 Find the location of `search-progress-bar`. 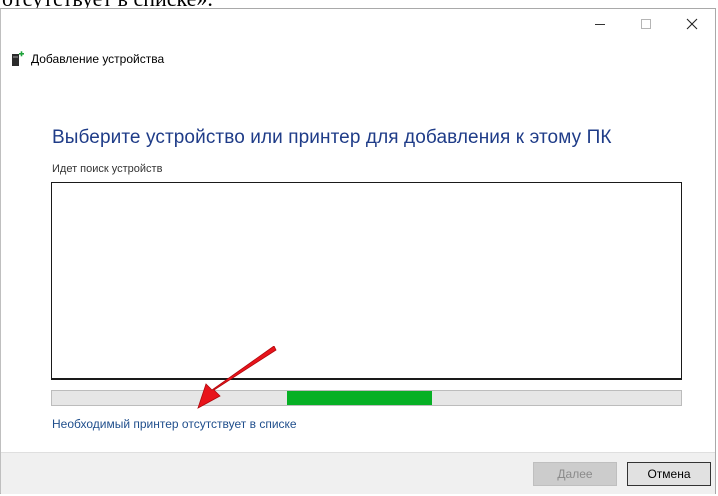

search-progress-bar is located at coordinates (366, 398).